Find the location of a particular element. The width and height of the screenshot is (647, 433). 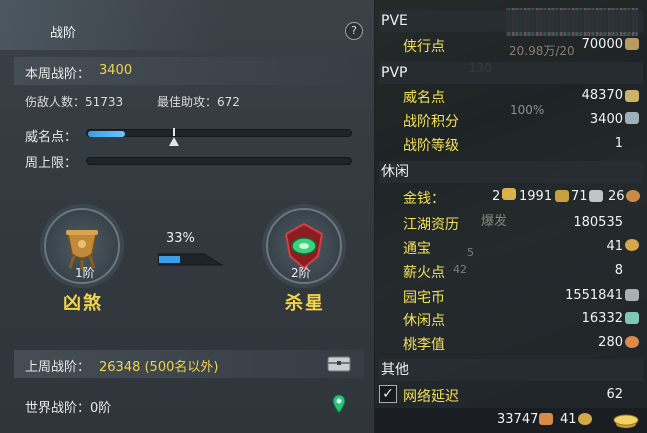

bottom-value-1: 33747 is located at coordinates (518, 419).